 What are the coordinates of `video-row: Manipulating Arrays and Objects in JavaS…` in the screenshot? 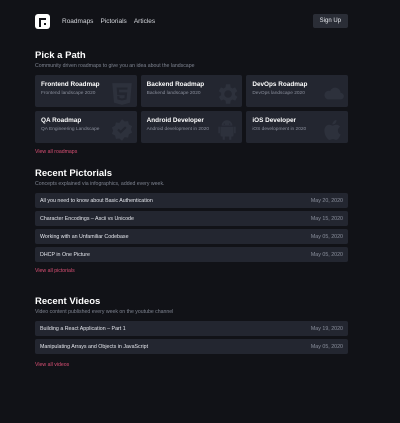 It's located at (191, 346).